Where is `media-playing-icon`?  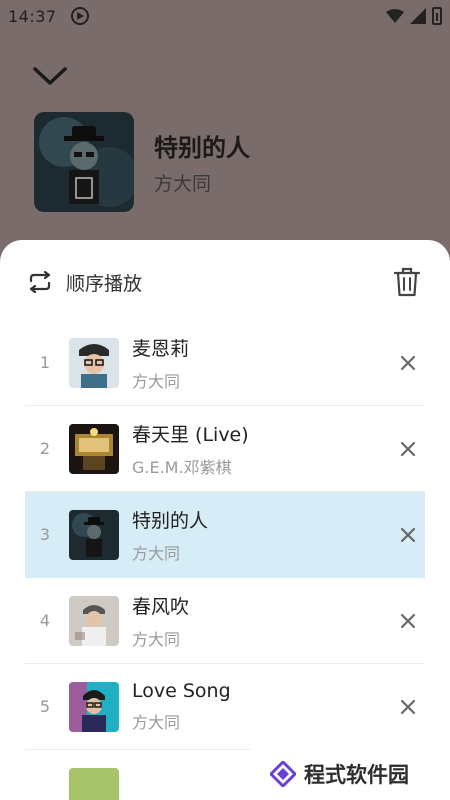
media-playing-icon is located at coordinates (79, 16).